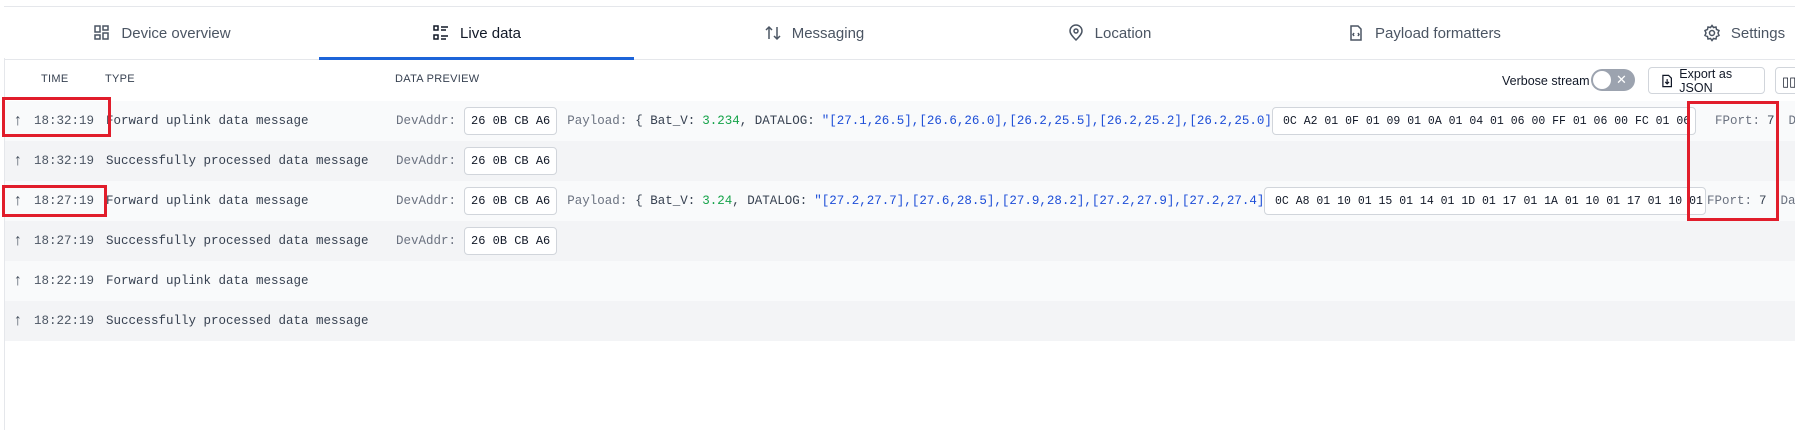  I want to click on row-time: 18:27:19, so click(64, 241).